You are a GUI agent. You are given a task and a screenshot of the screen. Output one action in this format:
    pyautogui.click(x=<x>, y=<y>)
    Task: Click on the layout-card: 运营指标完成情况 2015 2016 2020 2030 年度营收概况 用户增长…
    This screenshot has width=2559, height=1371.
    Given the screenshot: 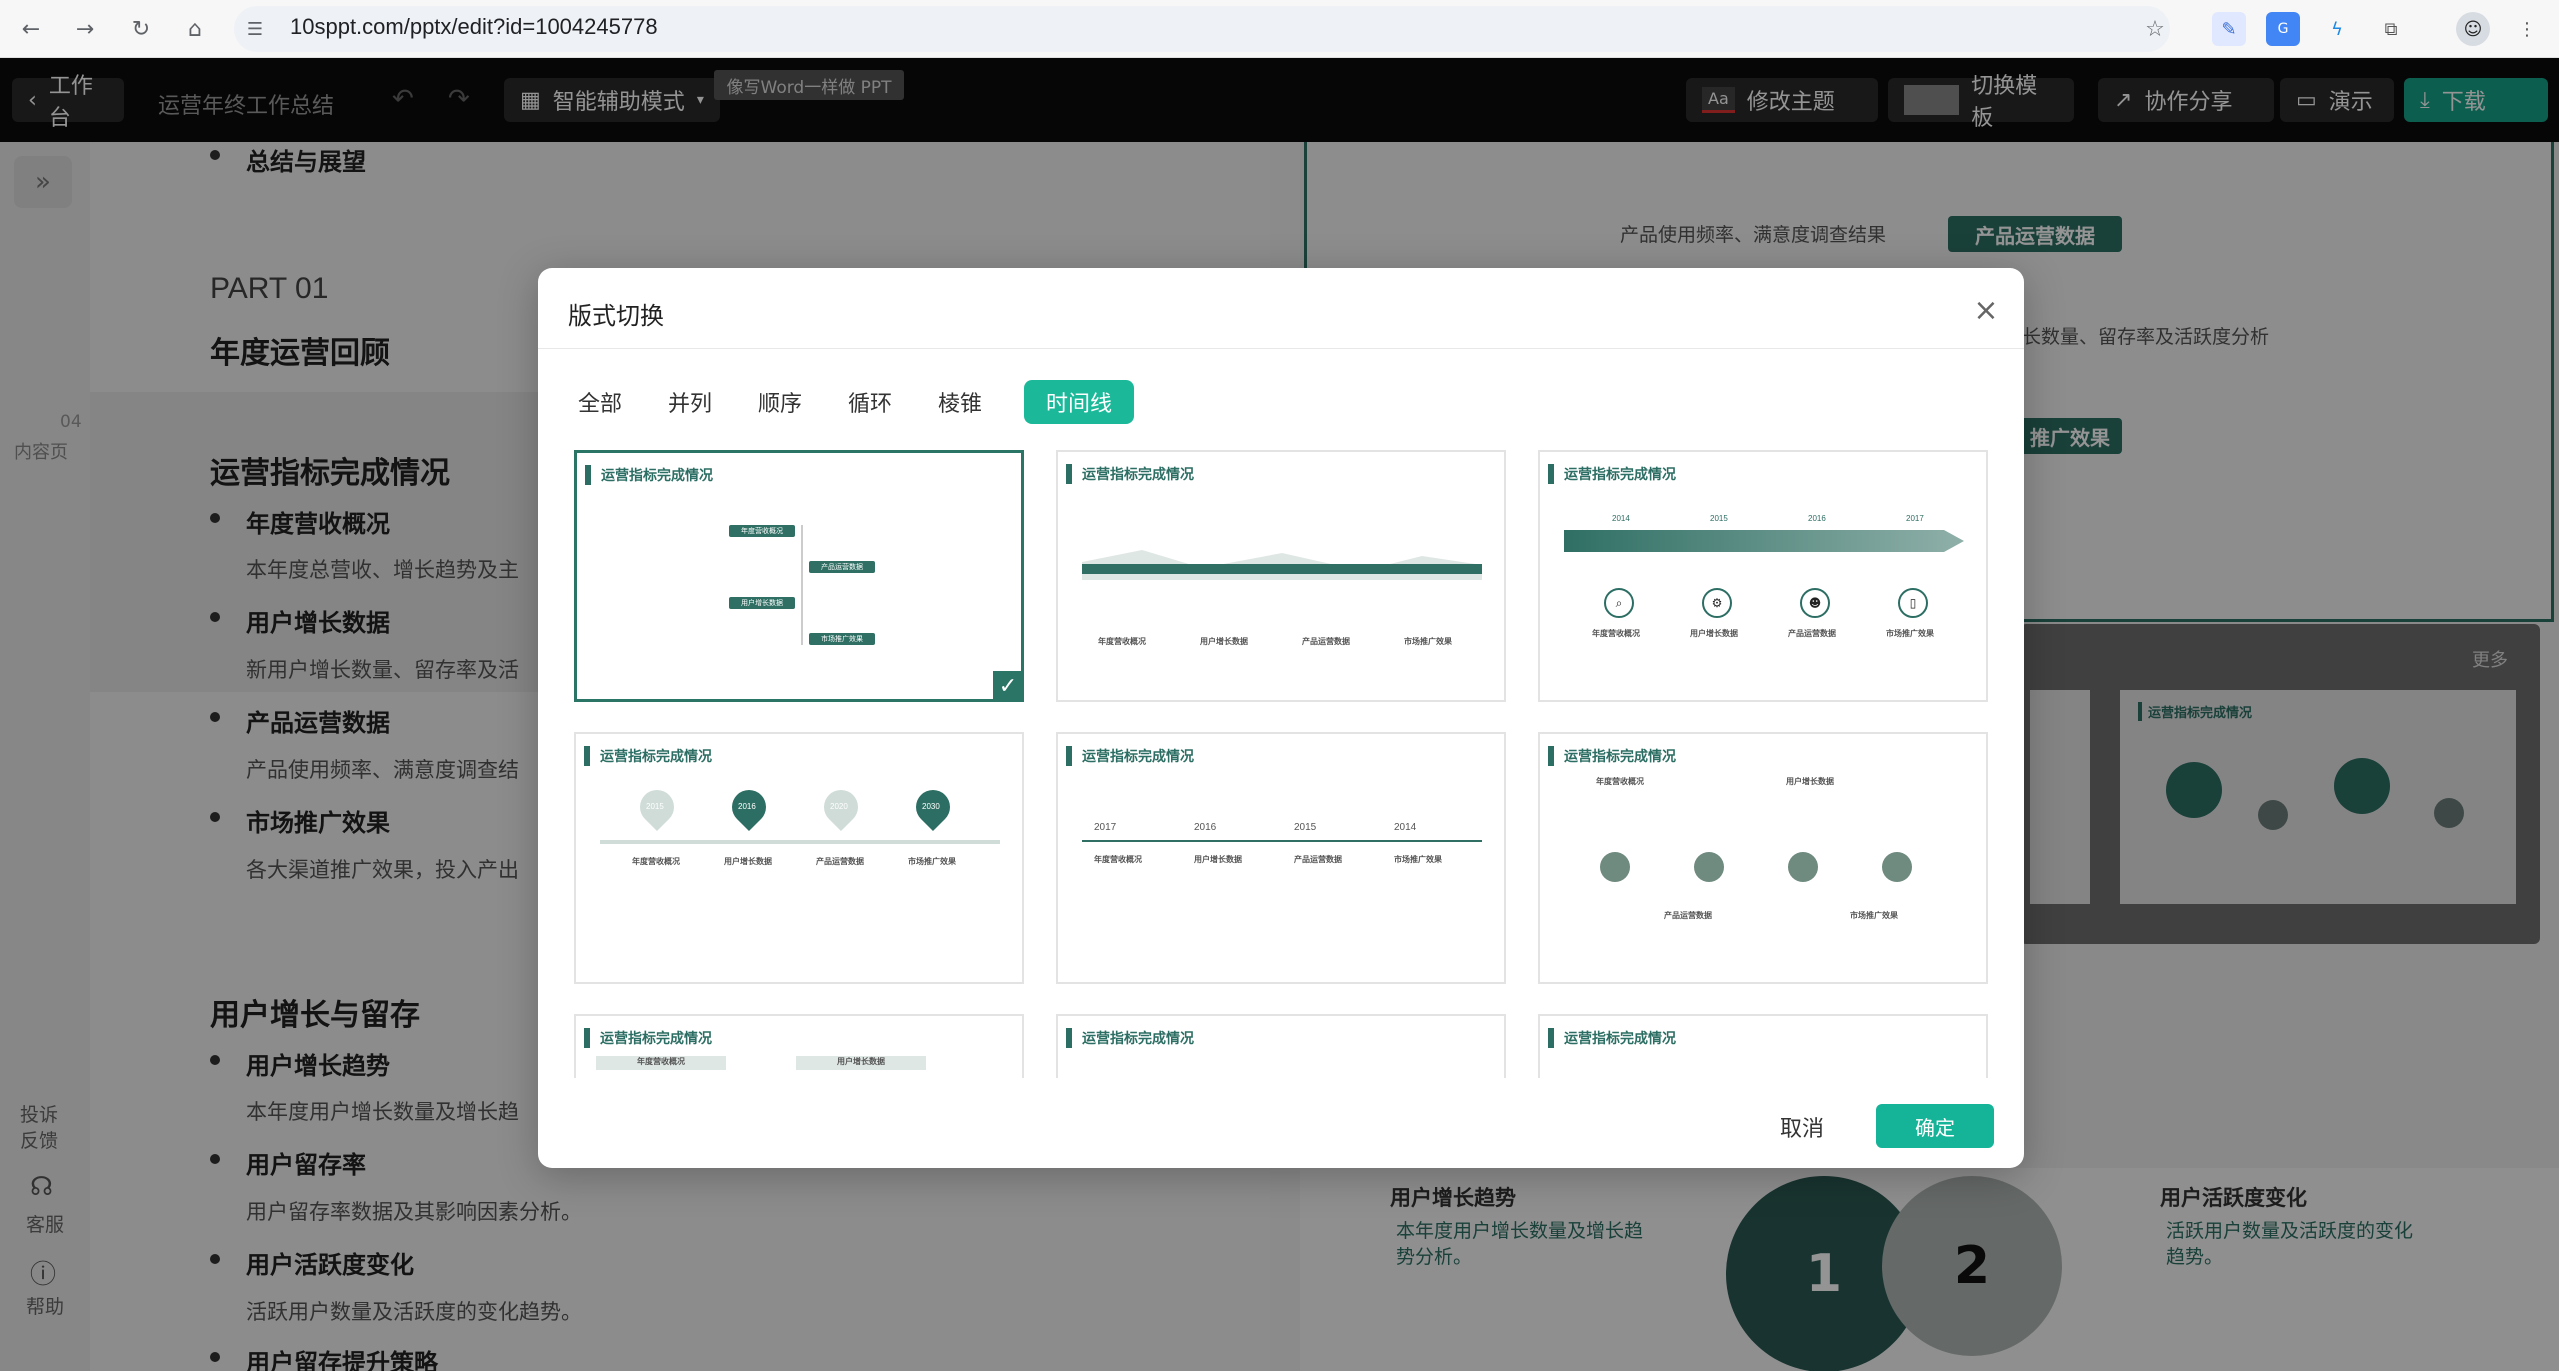 What is the action you would take?
    pyautogui.click(x=799, y=858)
    